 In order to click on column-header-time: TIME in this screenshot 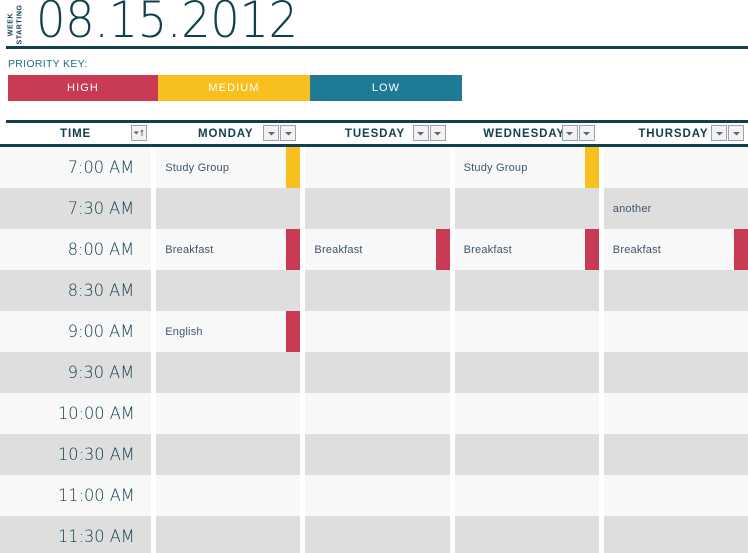, I will do `click(75, 133)`.